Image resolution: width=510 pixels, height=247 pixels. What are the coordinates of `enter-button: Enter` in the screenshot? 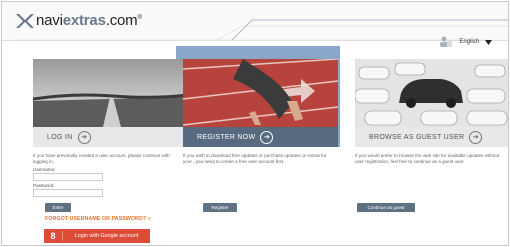 It's located at (58, 207).